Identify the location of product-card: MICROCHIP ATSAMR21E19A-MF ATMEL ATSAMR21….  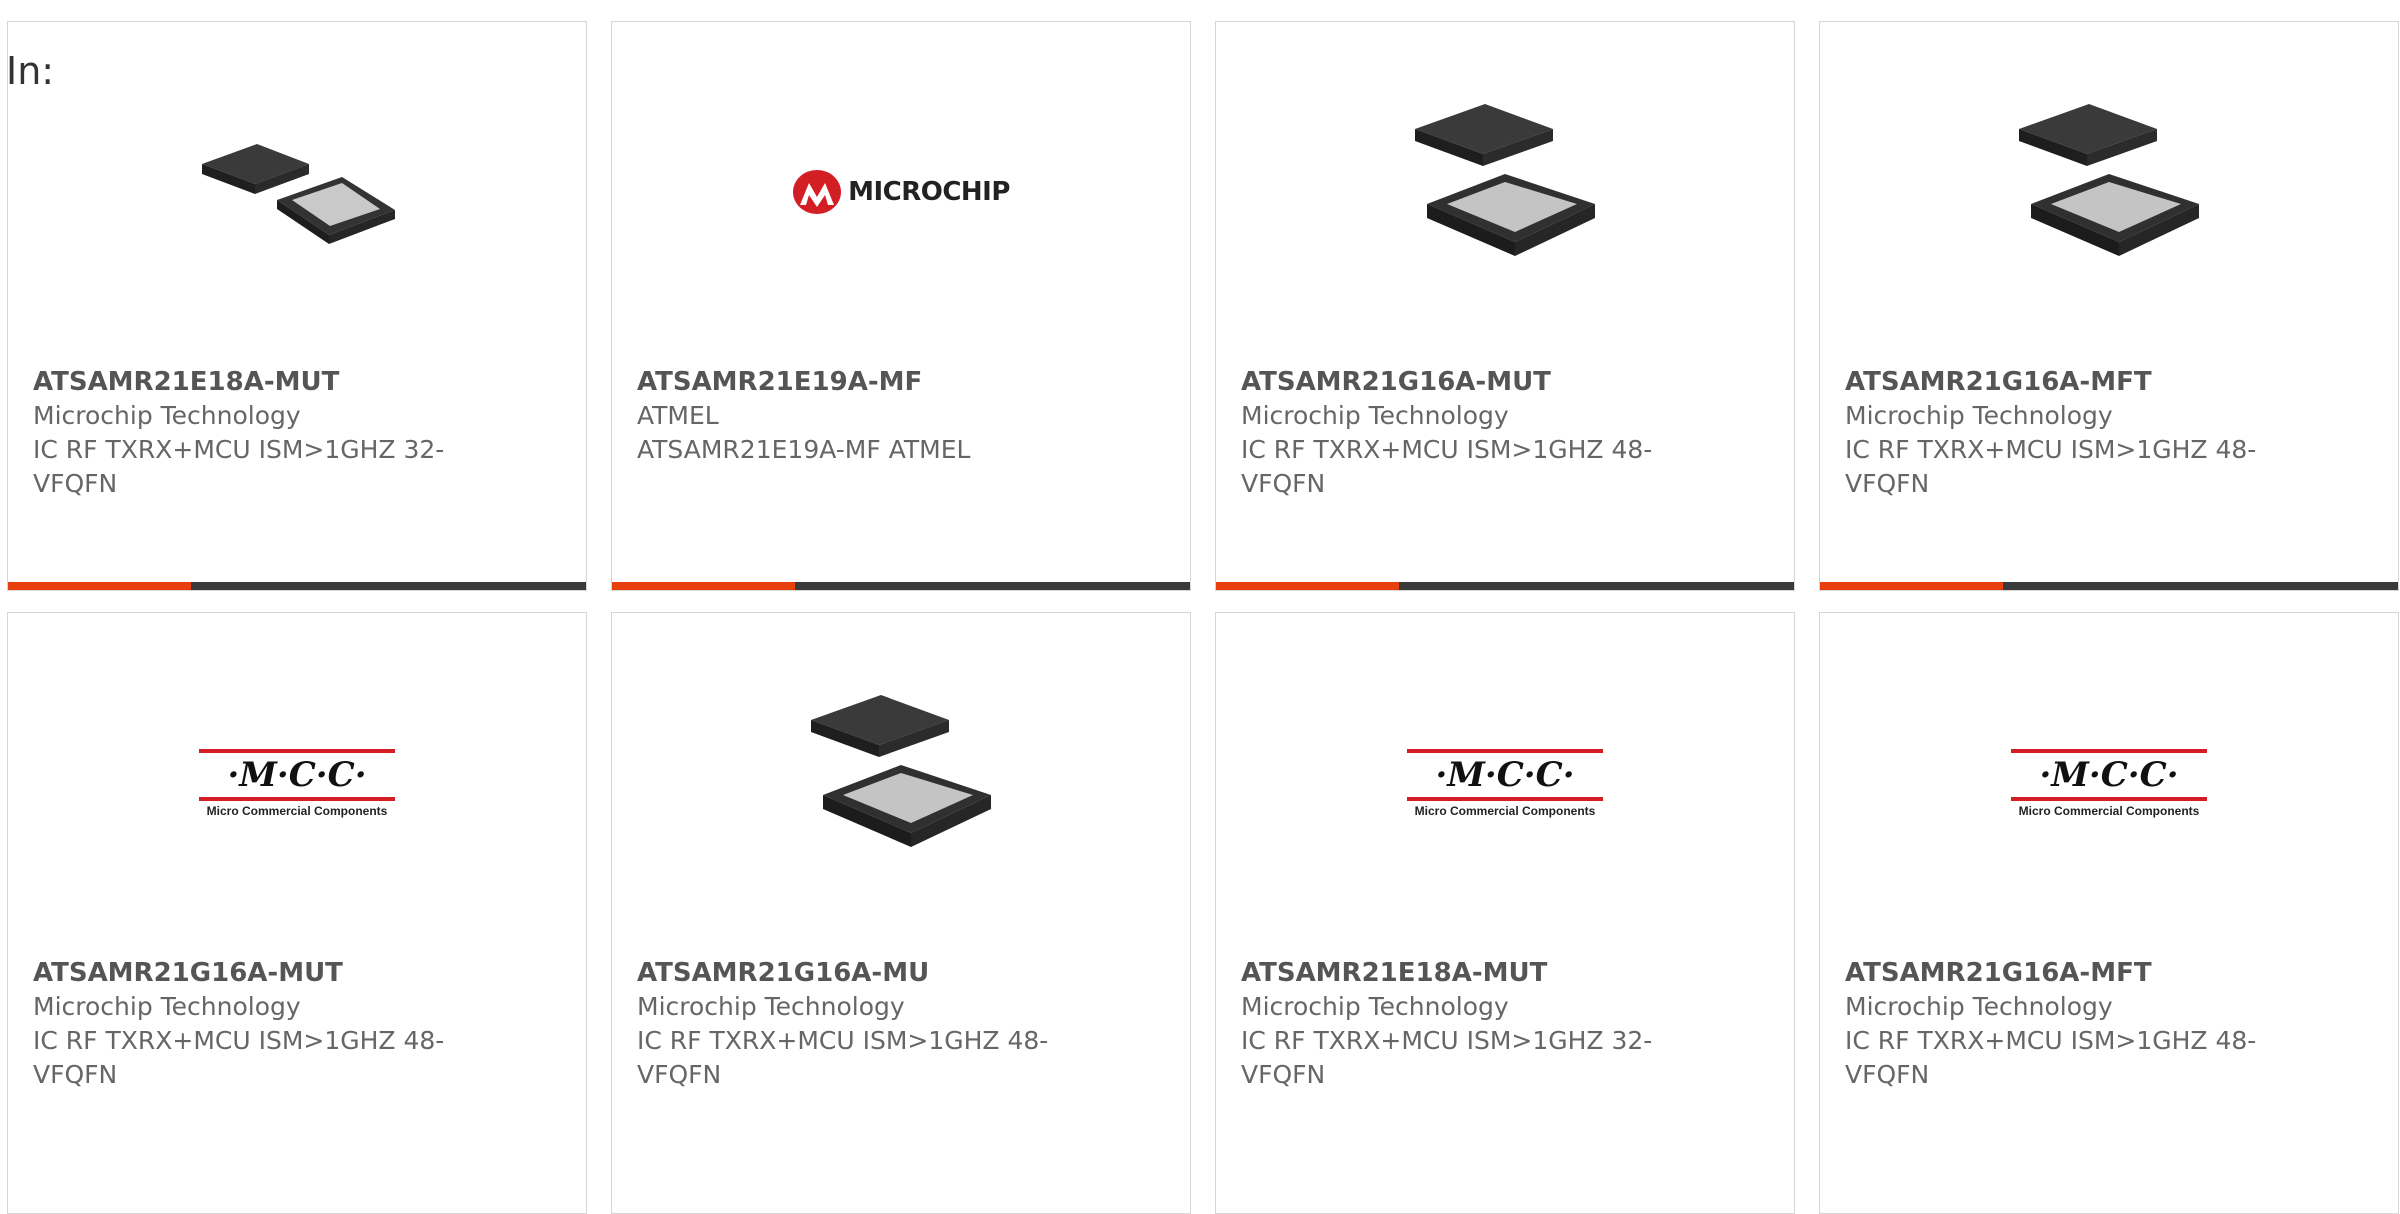
(901, 306).